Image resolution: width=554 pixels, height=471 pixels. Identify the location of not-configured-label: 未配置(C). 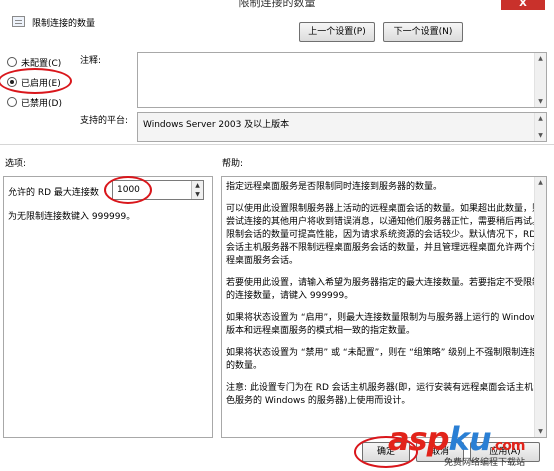
(41, 64).